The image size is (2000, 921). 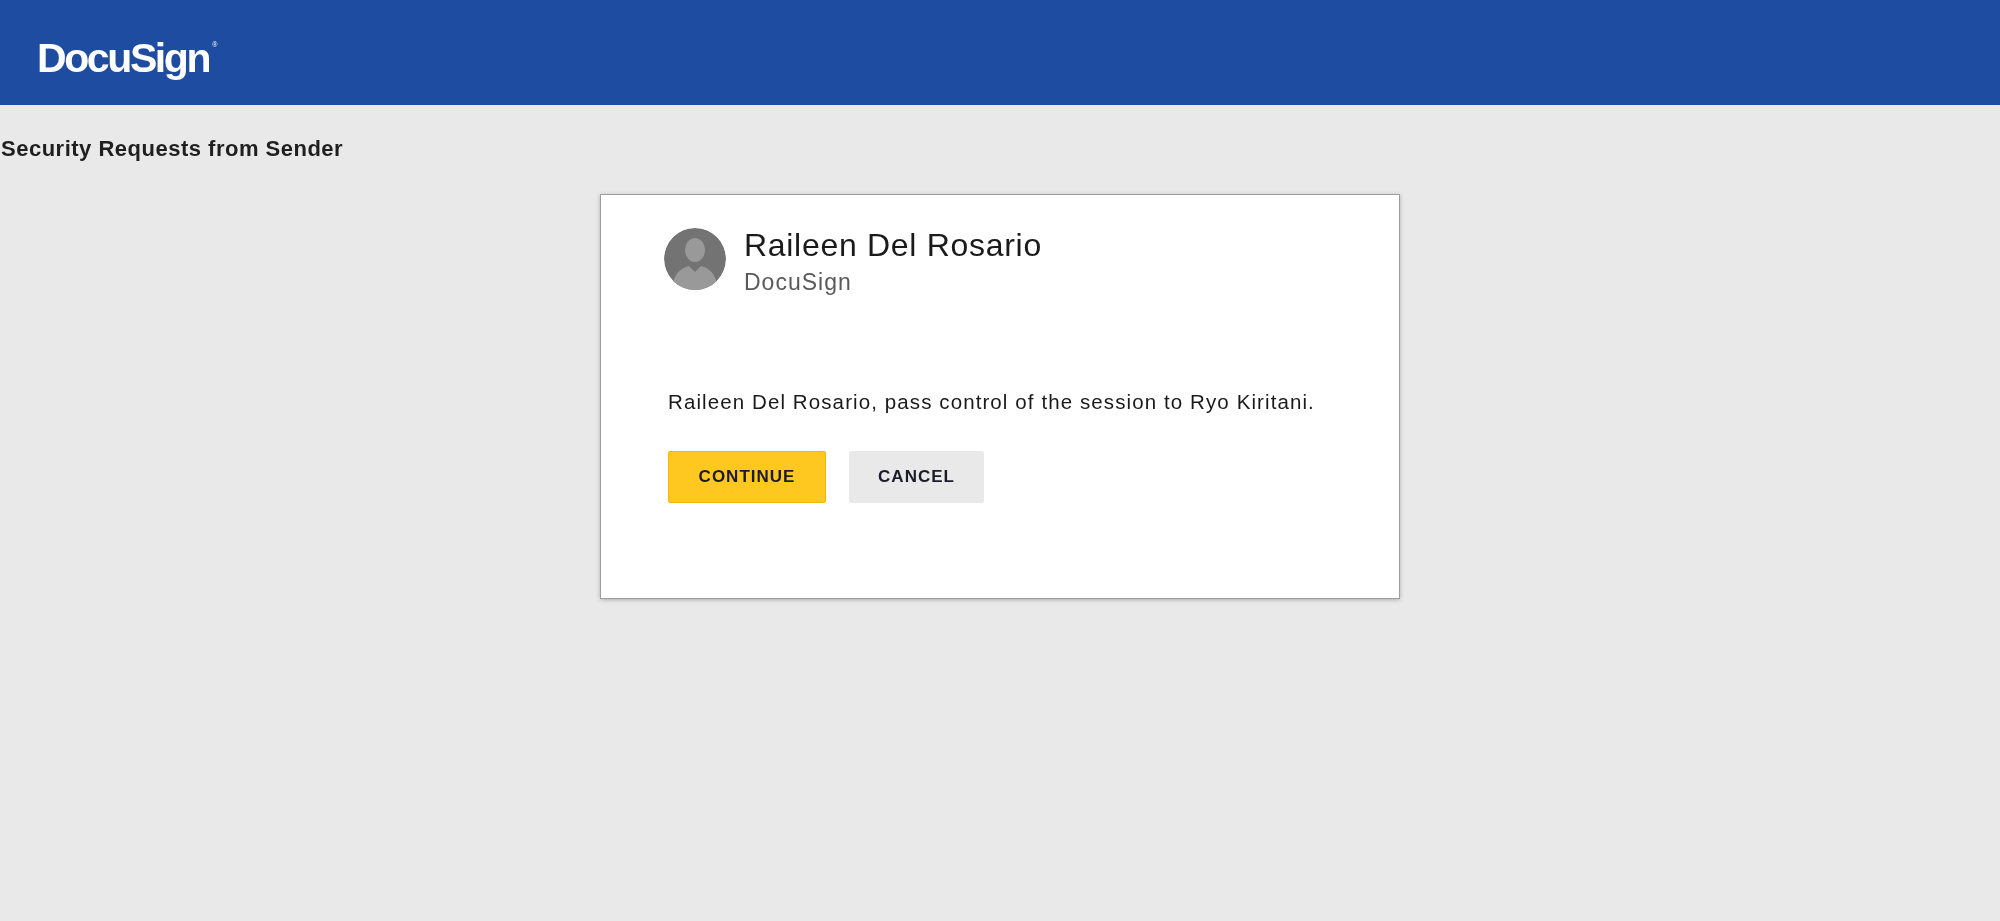 What do you see at coordinates (747, 477) in the screenshot?
I see `continue-button: CONTINUE` at bounding box center [747, 477].